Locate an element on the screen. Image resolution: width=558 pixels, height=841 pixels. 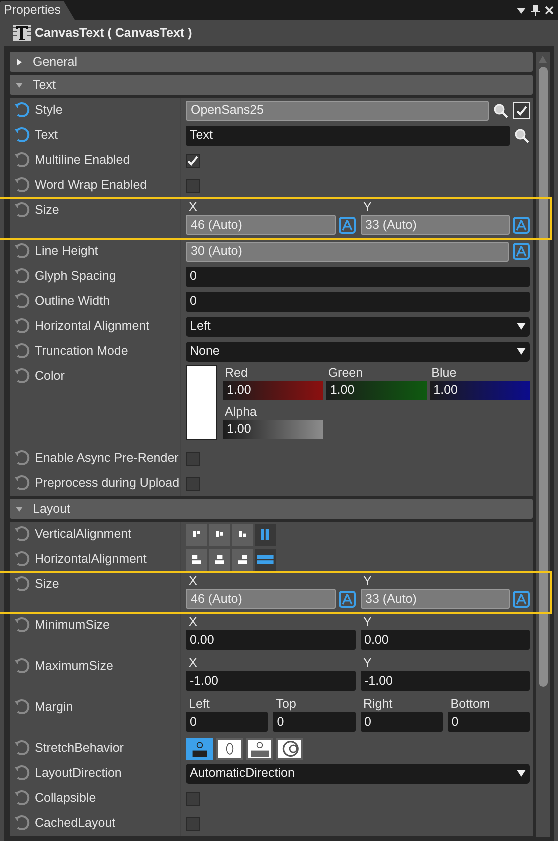
section-header: Text is located at coordinates (271, 85).